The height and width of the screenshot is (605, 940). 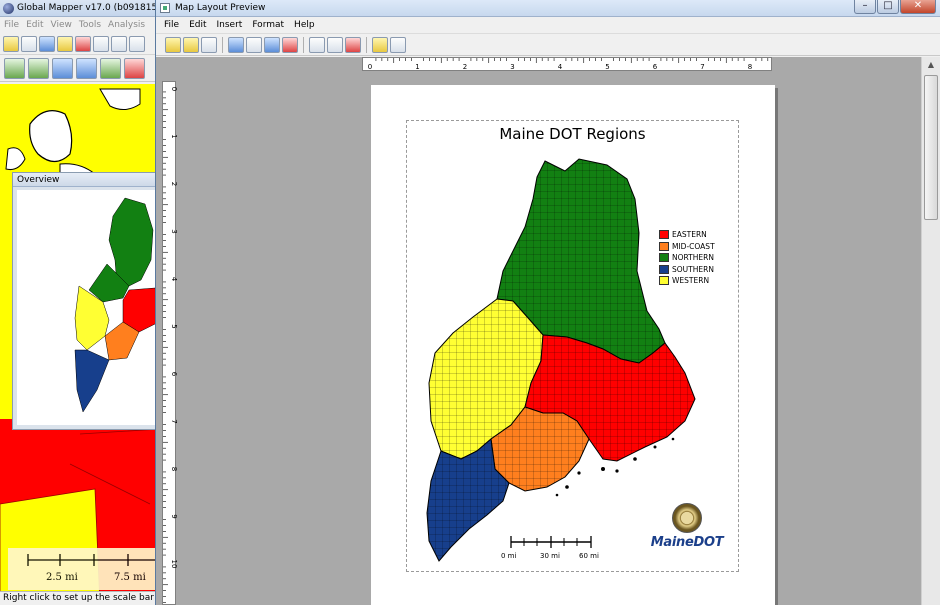 What do you see at coordinates (62, 68) in the screenshot?
I see `measure-icon` at bounding box center [62, 68].